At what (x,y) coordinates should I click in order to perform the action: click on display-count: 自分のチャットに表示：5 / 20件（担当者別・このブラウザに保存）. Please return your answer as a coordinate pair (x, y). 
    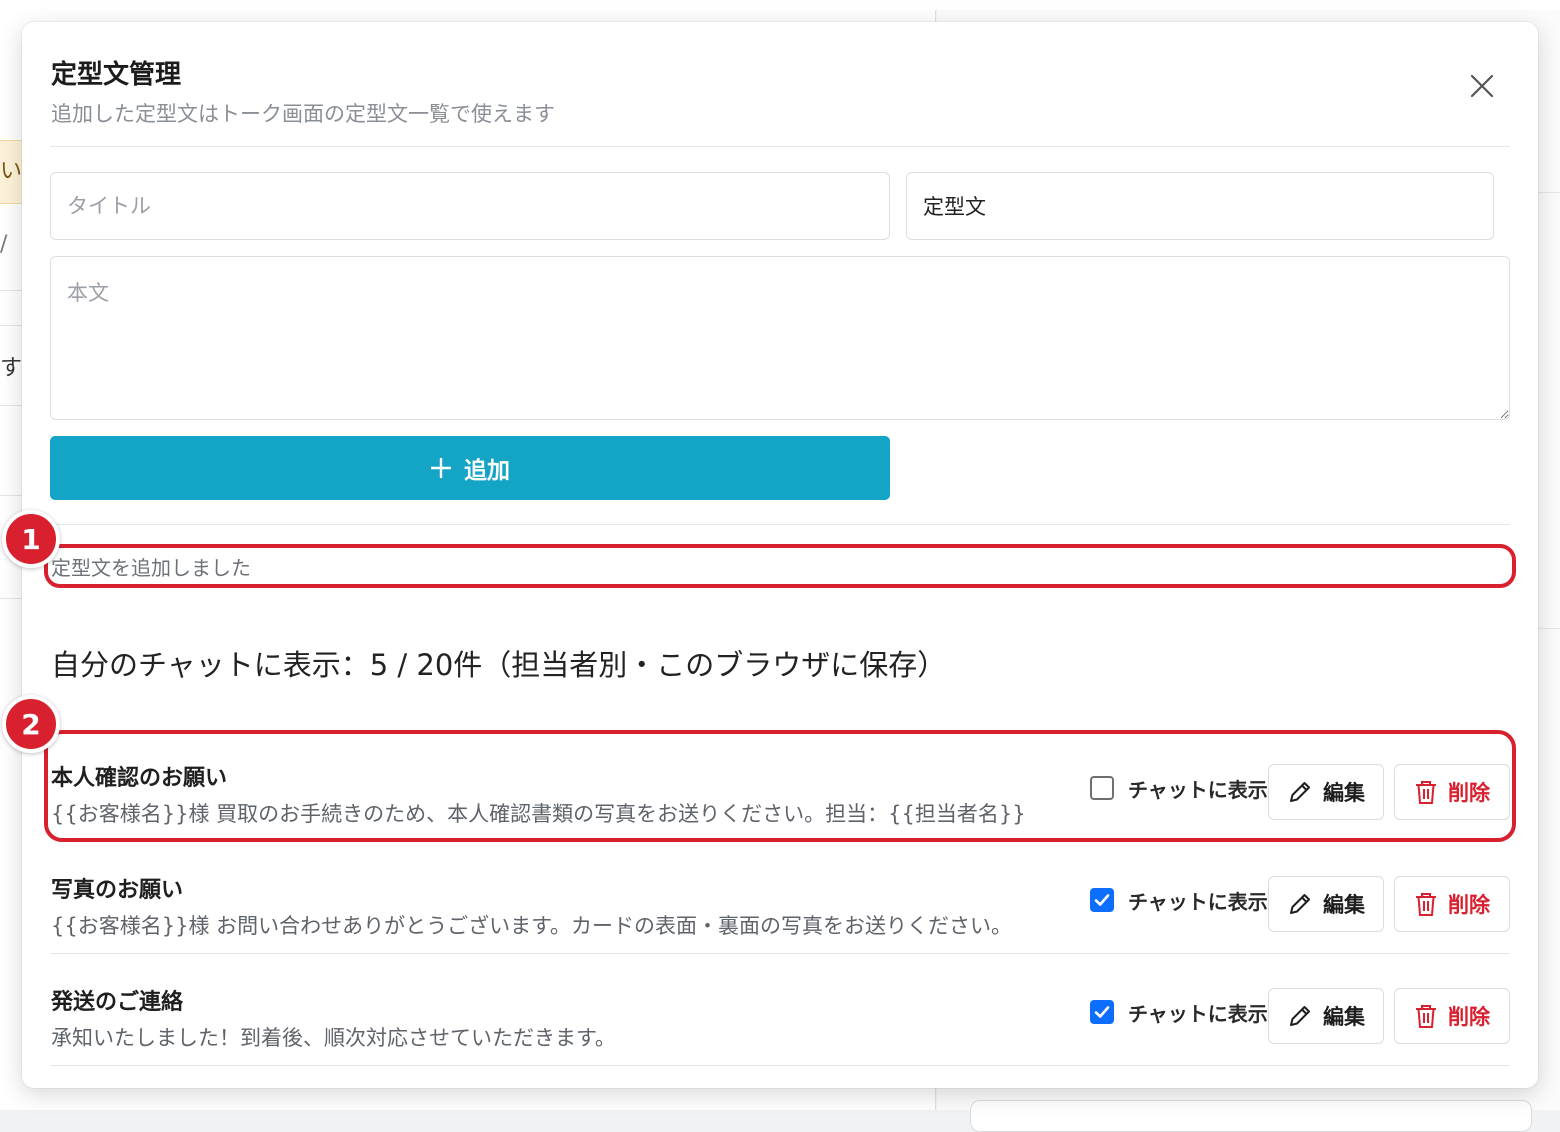
    Looking at the image, I should click on (499, 665).